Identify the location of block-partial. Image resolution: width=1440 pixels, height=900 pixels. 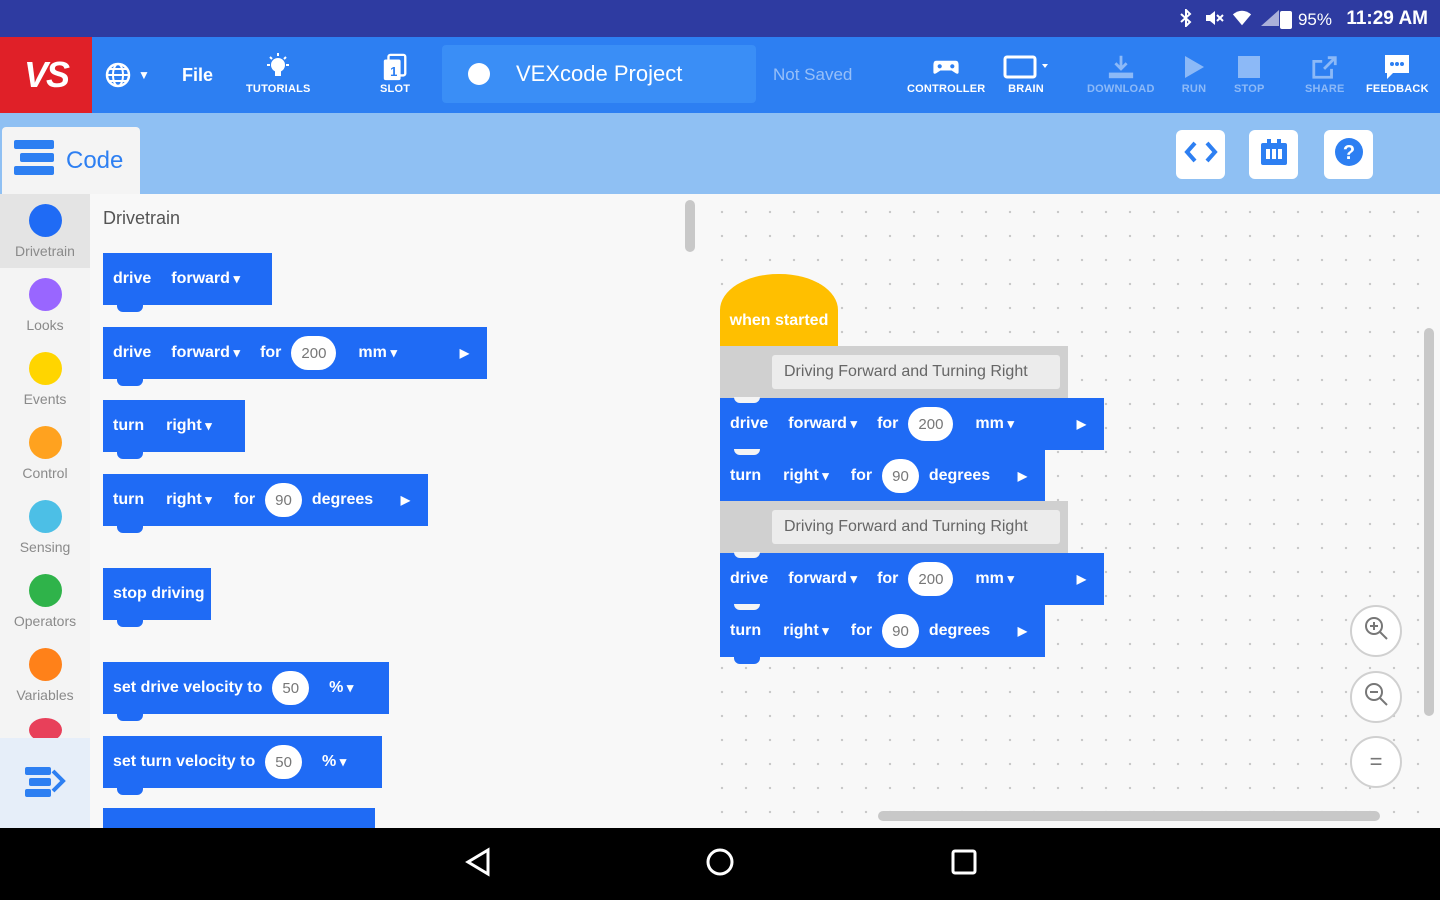
(239, 818).